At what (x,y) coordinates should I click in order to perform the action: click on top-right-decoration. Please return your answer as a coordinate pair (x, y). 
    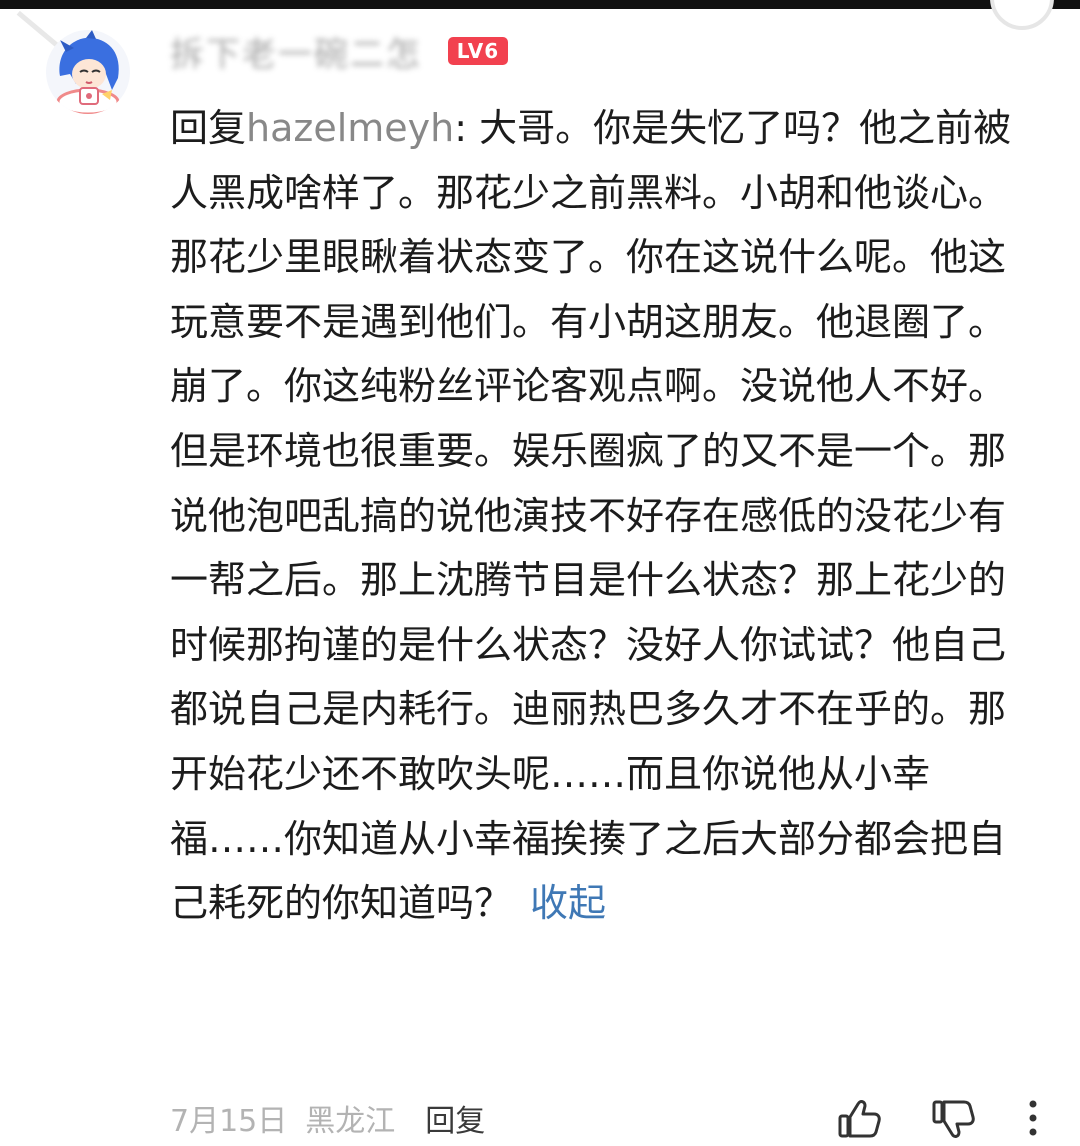
    Looking at the image, I should click on (1022, 15).